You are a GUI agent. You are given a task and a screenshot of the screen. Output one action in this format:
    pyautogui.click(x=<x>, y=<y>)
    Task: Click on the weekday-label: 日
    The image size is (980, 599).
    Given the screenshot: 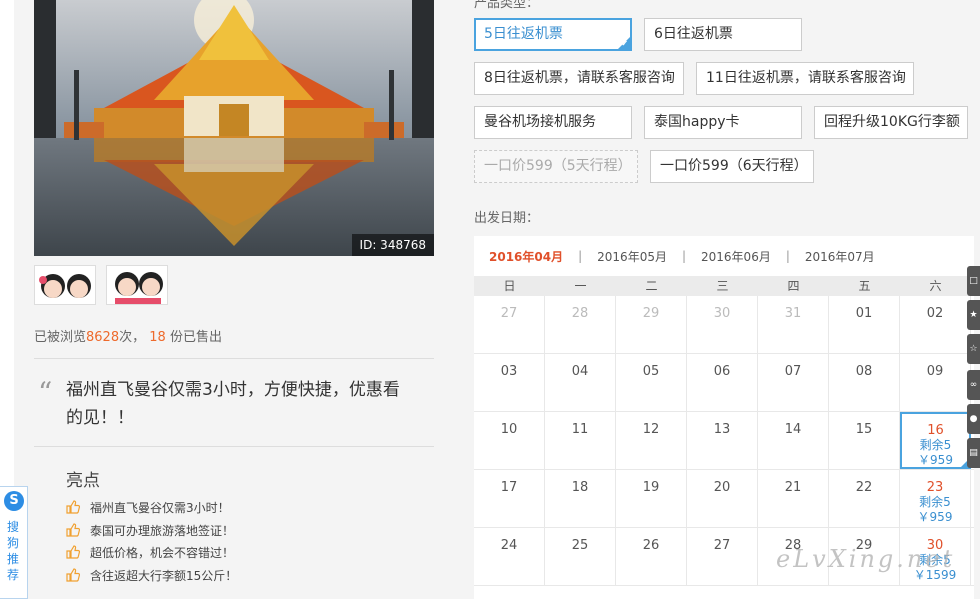 What is the action you would take?
    pyautogui.click(x=509, y=286)
    